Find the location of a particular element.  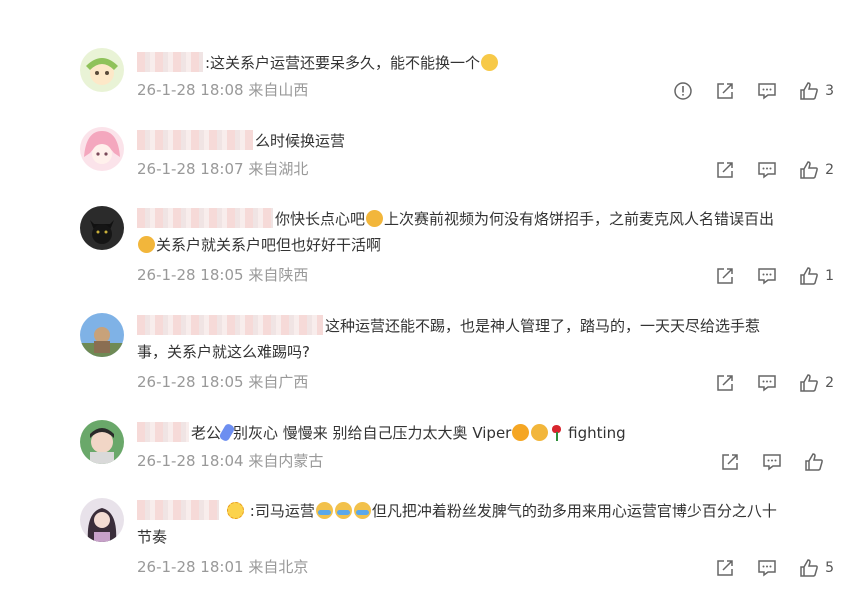

comment-content: 但凡把冲着粉丝发脾气的劲多用来用心运营官博少百分之八十 is located at coordinates (574, 511).